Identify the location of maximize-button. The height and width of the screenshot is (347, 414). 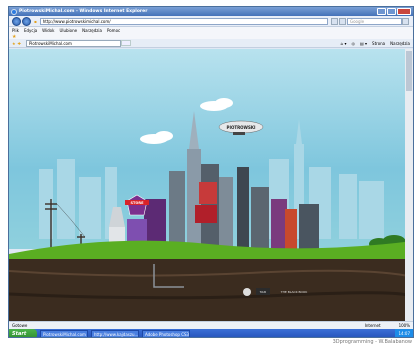
(391, 11).